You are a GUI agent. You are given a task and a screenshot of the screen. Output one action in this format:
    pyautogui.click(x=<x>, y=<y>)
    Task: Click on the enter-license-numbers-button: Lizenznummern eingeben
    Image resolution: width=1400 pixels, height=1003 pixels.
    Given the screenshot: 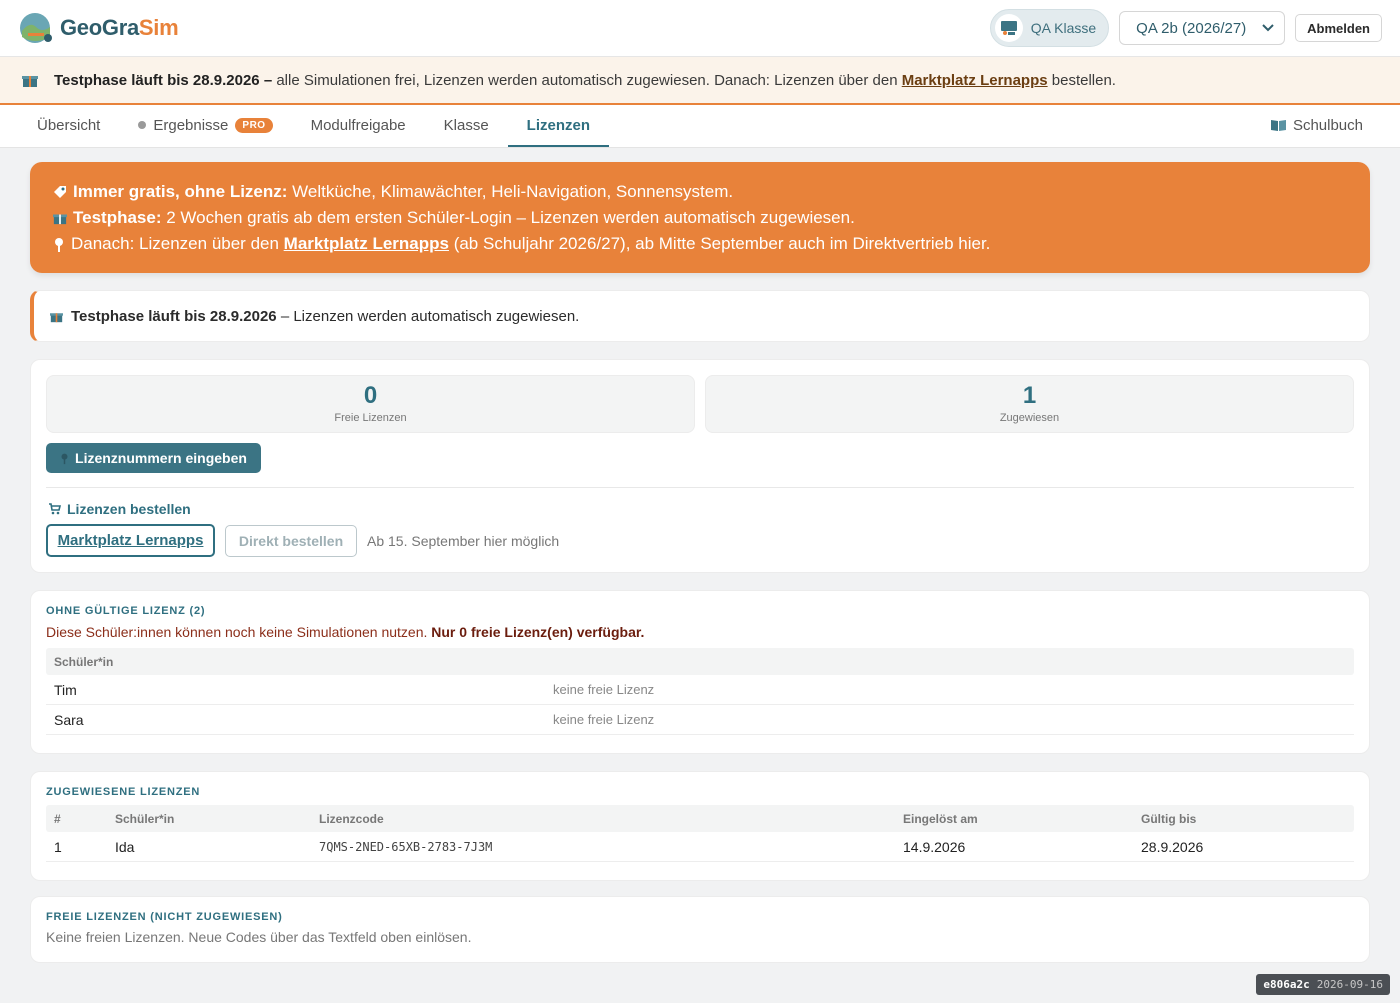 What is the action you would take?
    pyautogui.click(x=153, y=458)
    